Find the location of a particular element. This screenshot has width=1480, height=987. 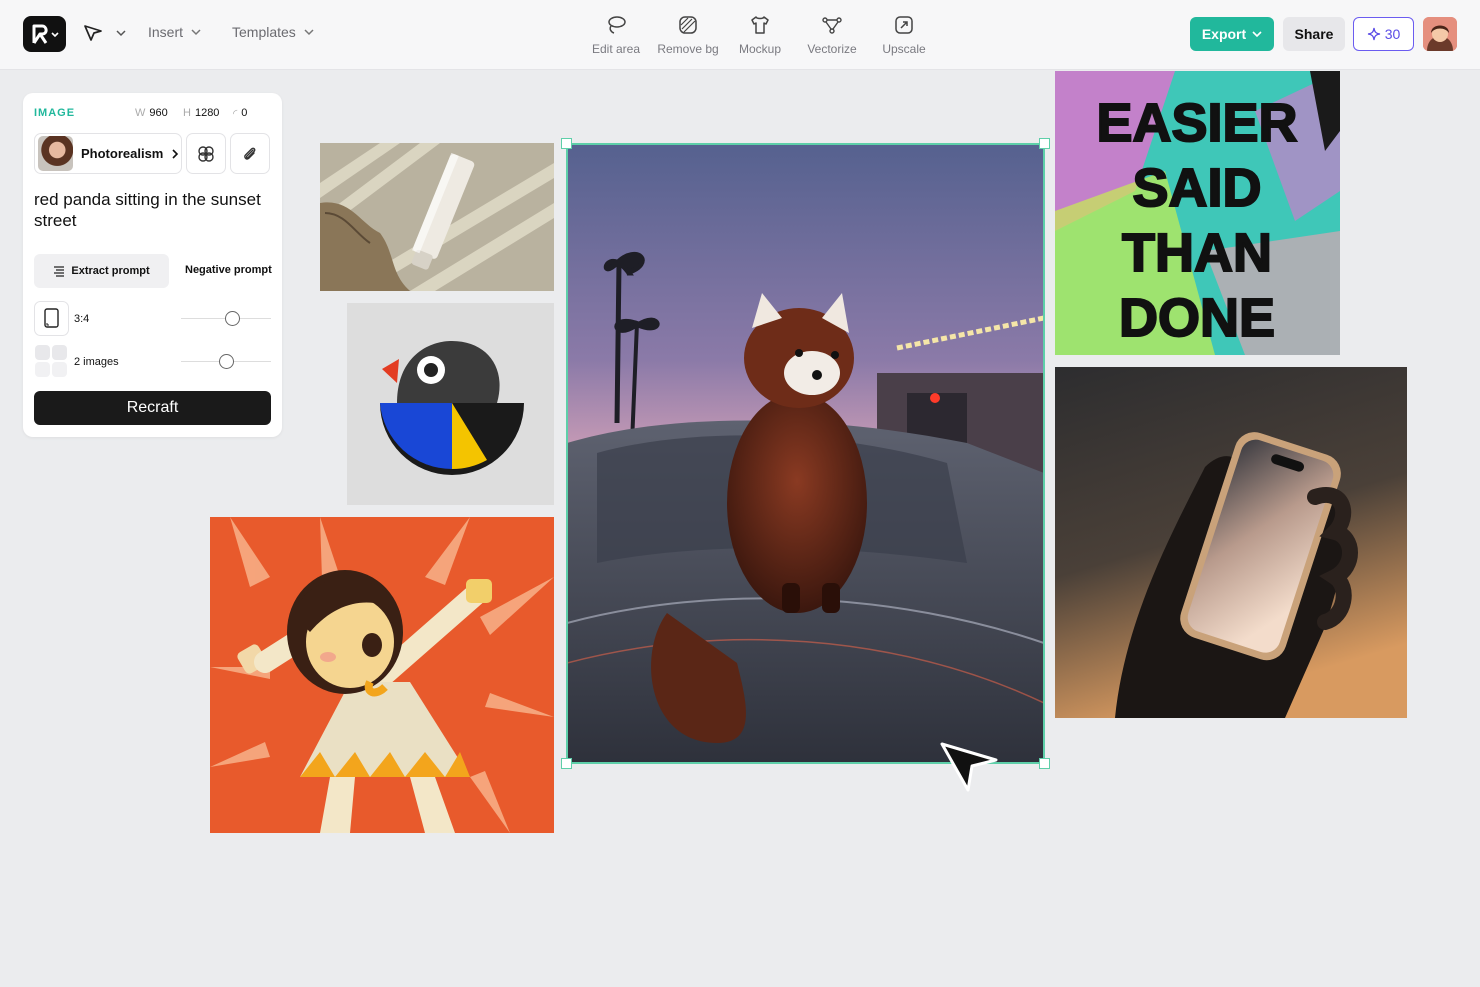

girl-illustration is located at coordinates (382, 675).